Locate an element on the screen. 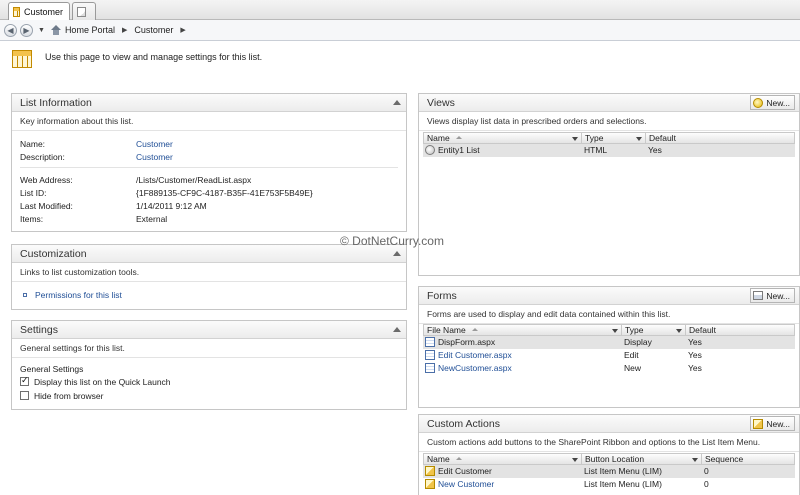 The image size is (800, 495). form-type: New is located at coordinates (633, 368).